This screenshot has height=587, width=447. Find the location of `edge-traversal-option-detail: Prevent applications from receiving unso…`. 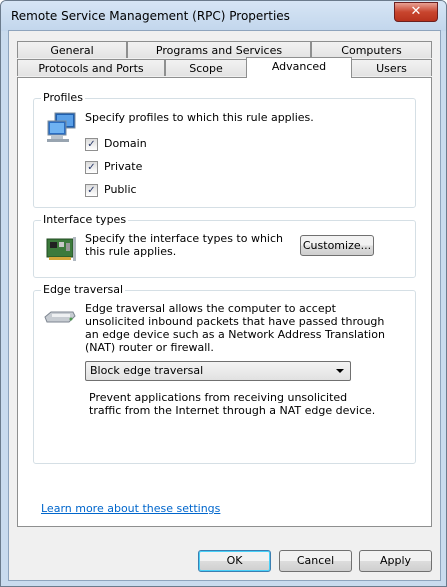

edge-traversal-option-detail: Prevent applications from receiving unso… is located at coordinates (232, 404).